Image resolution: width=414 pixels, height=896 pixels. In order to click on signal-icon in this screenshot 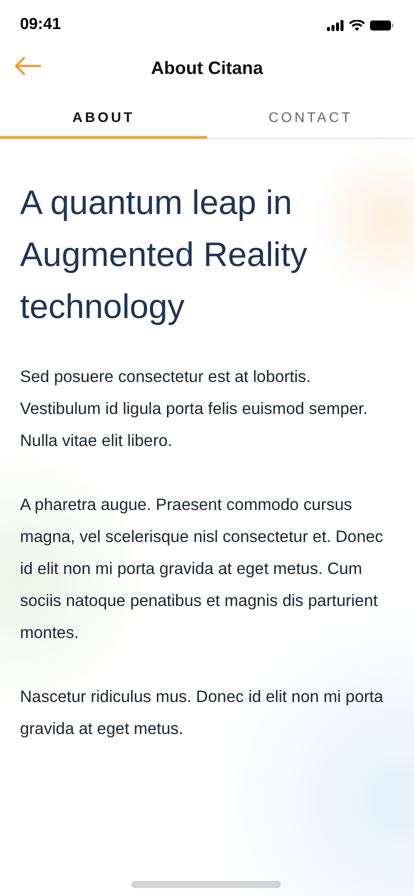, I will do `click(335, 25)`.